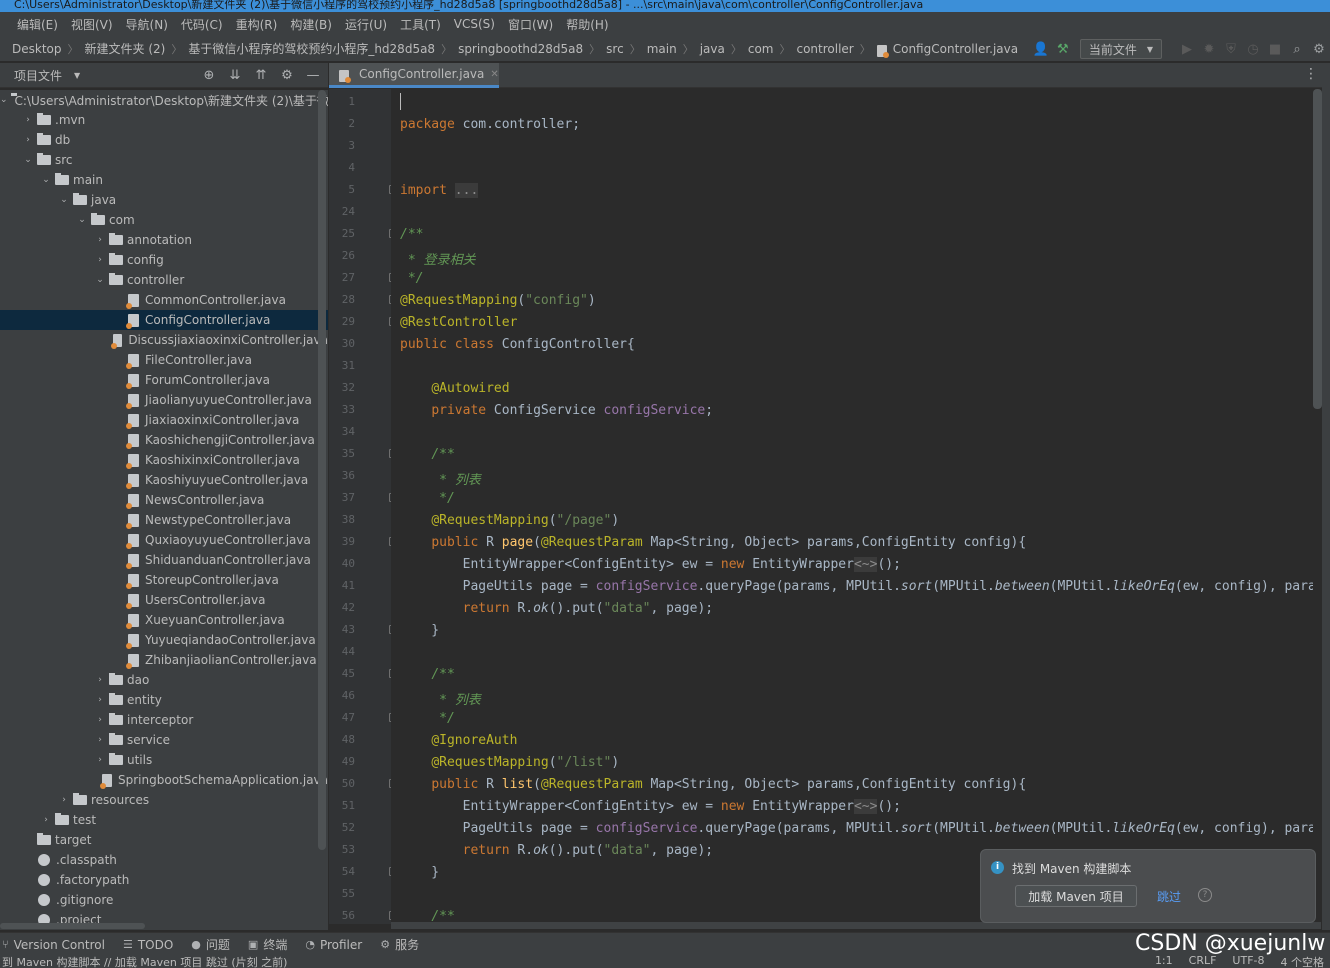 This screenshot has height=968, width=1330. I want to click on run-configuration-select: 当前文件 ▼, so click(1120, 49).